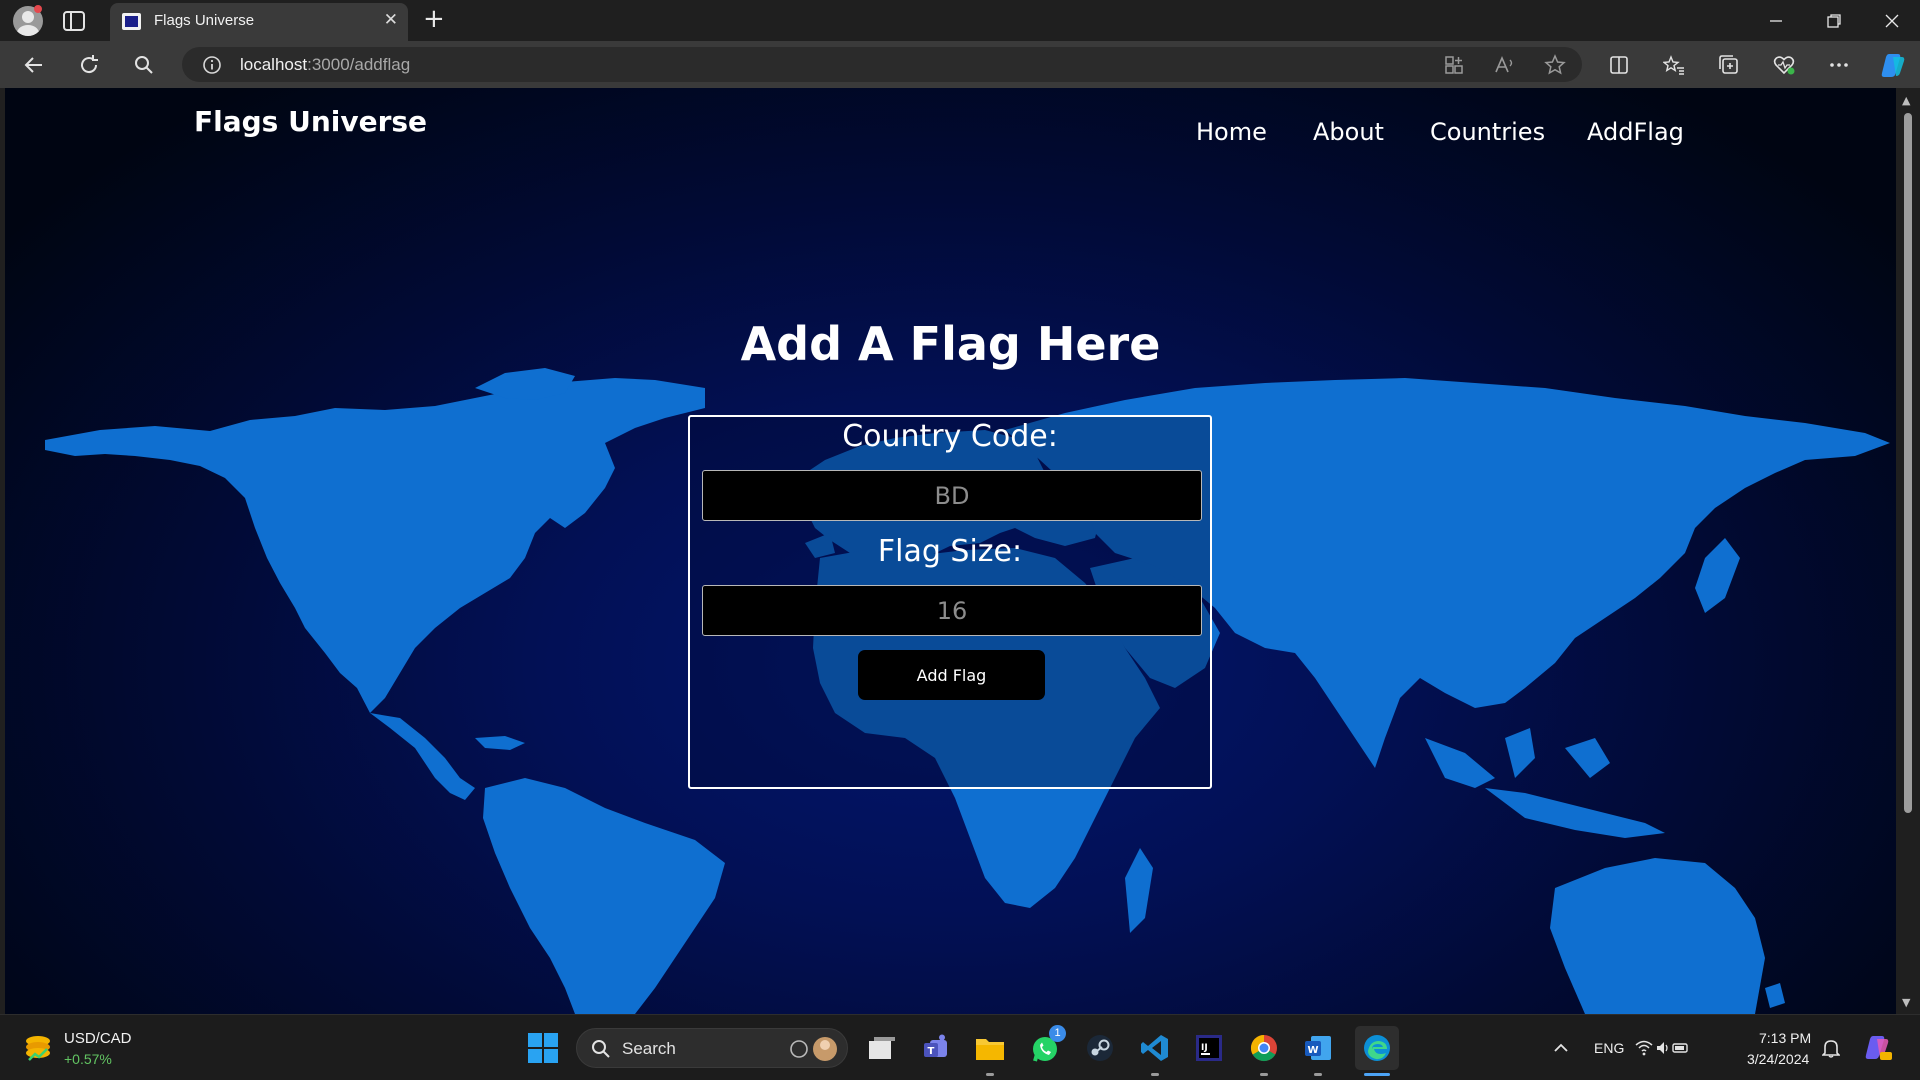 Image resolution: width=1920 pixels, height=1080 pixels. What do you see at coordinates (1834, 20) in the screenshot?
I see `restore-icon` at bounding box center [1834, 20].